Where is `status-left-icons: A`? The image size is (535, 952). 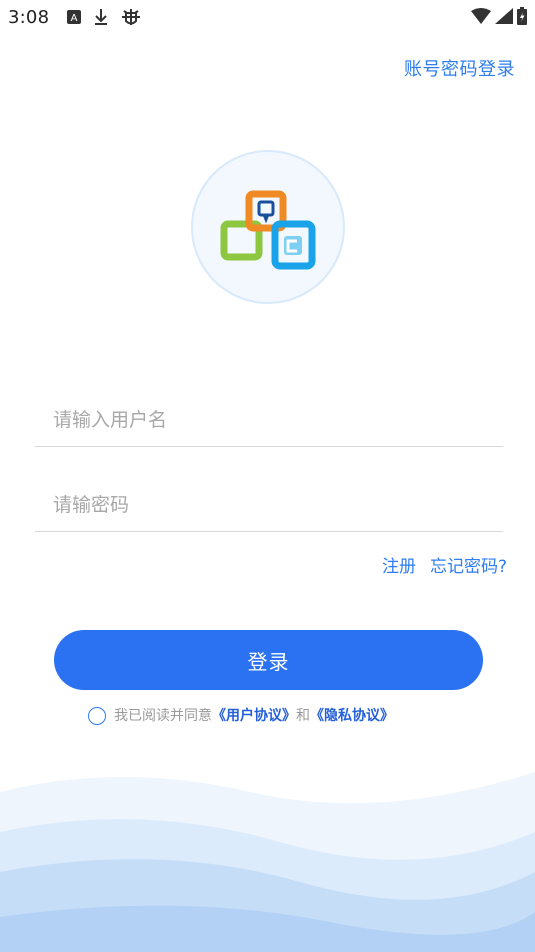
status-left-icons: A is located at coordinates (104, 19).